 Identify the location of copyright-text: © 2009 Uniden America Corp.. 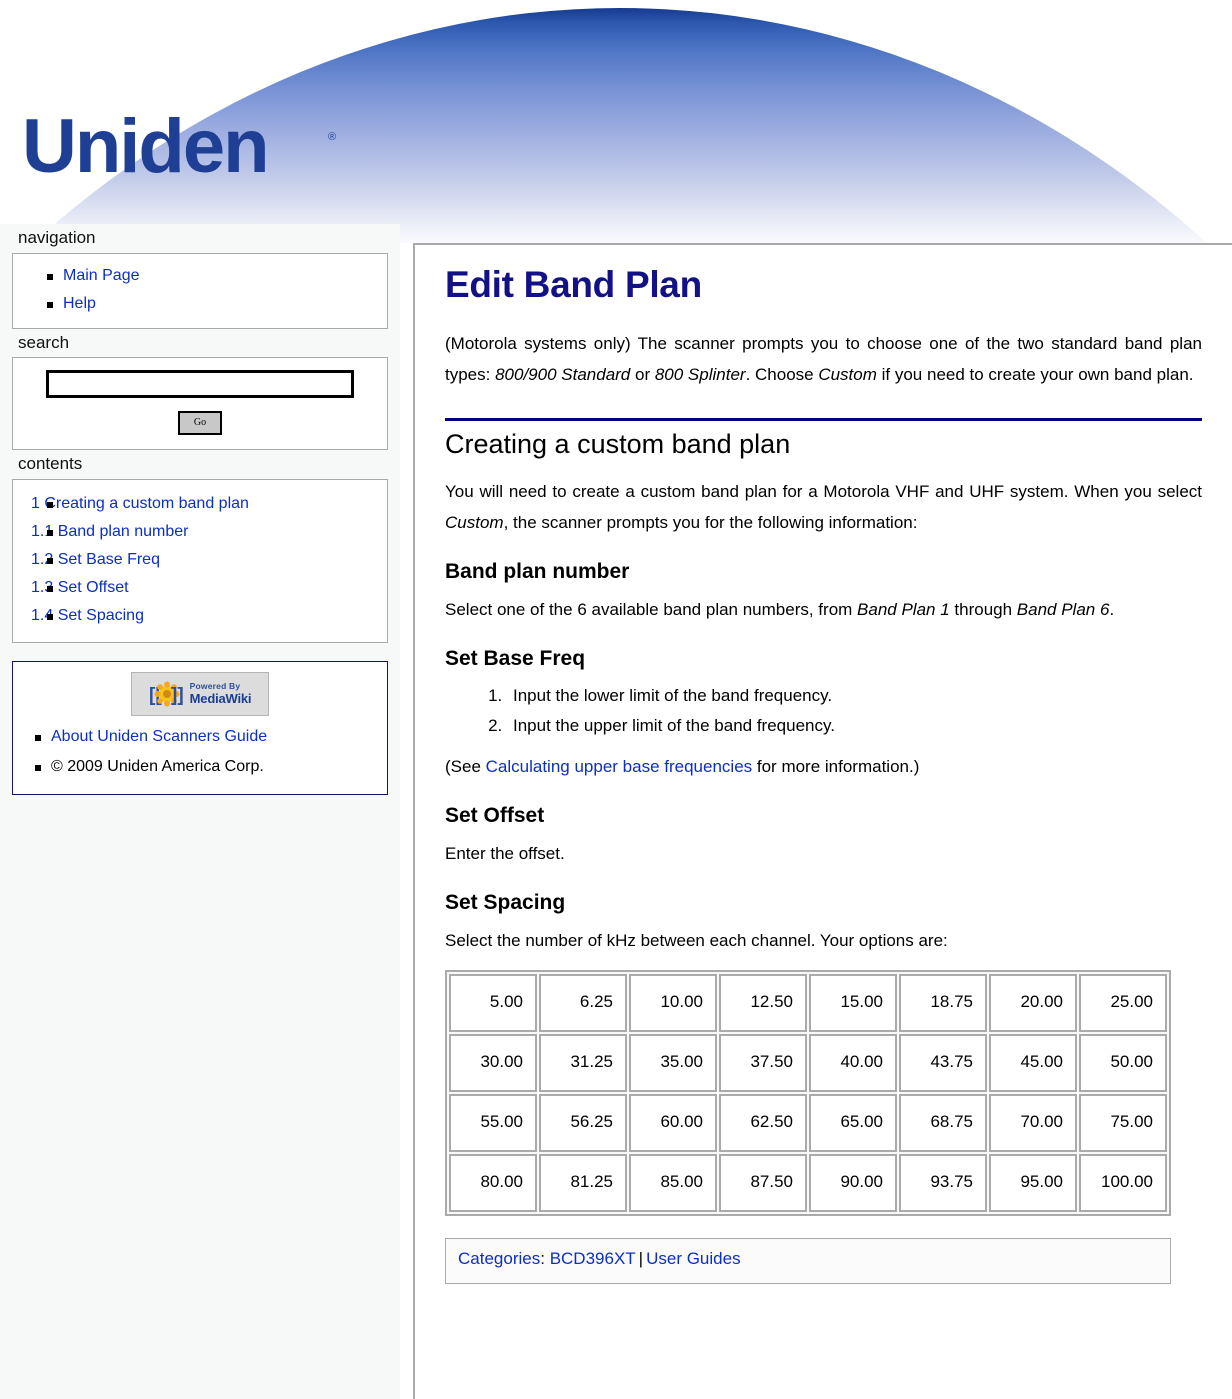
(157, 766).